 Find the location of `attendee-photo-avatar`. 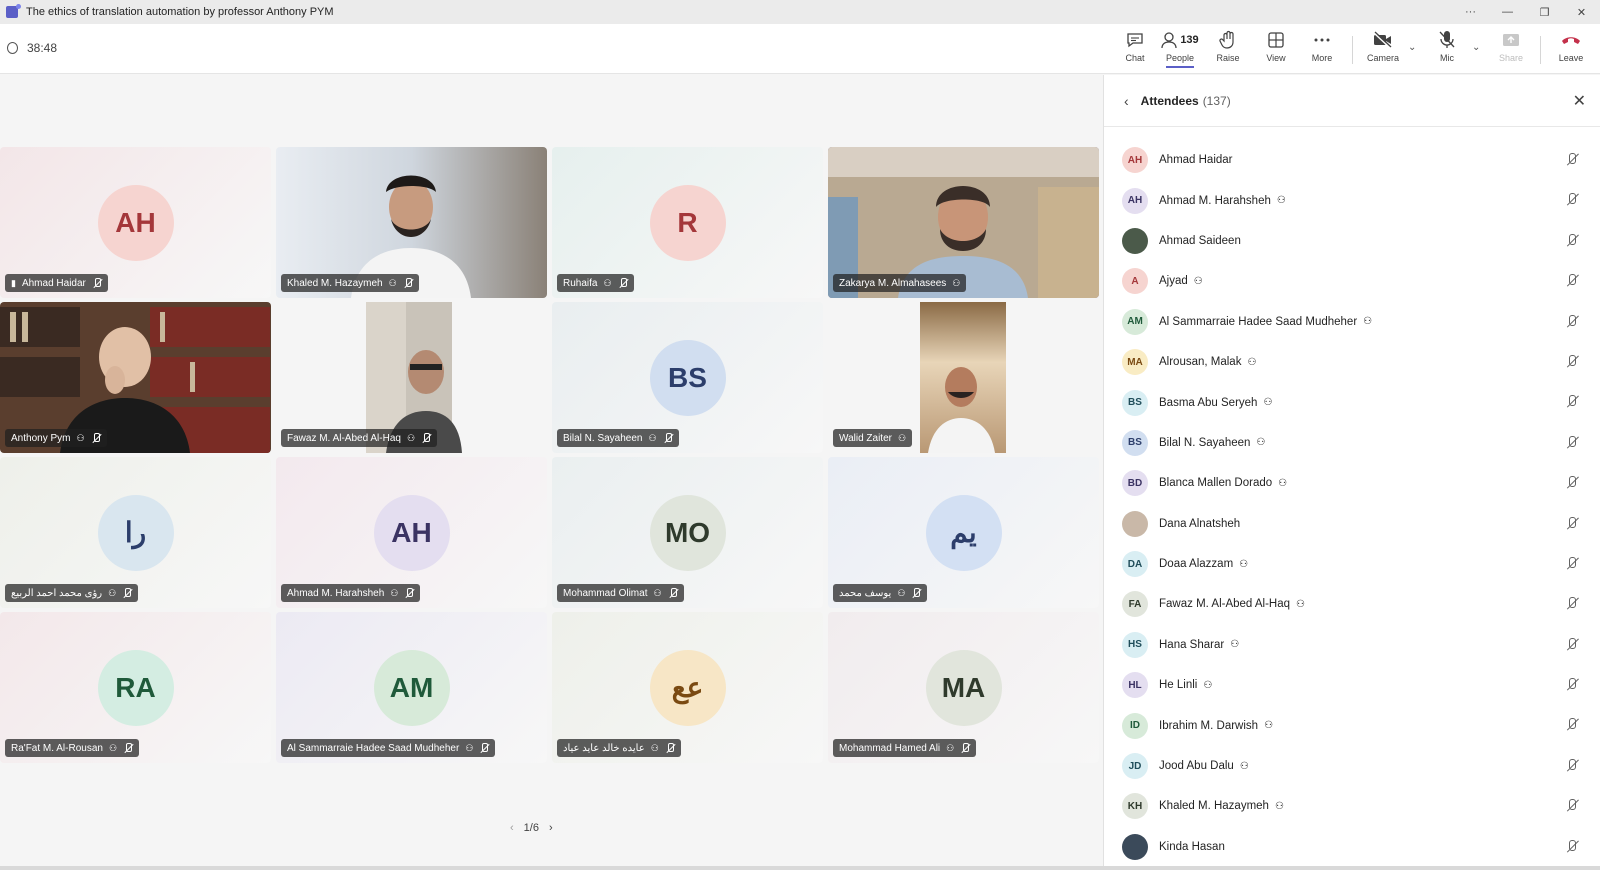

attendee-photo-avatar is located at coordinates (1135, 240).